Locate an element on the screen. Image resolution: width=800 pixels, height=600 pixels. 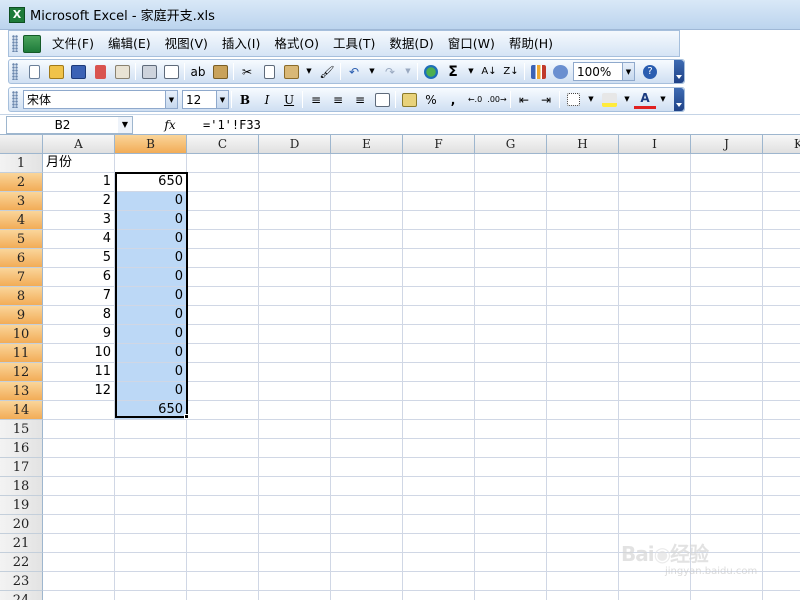
row-header-6: 6 is located at coordinates (21, 258).